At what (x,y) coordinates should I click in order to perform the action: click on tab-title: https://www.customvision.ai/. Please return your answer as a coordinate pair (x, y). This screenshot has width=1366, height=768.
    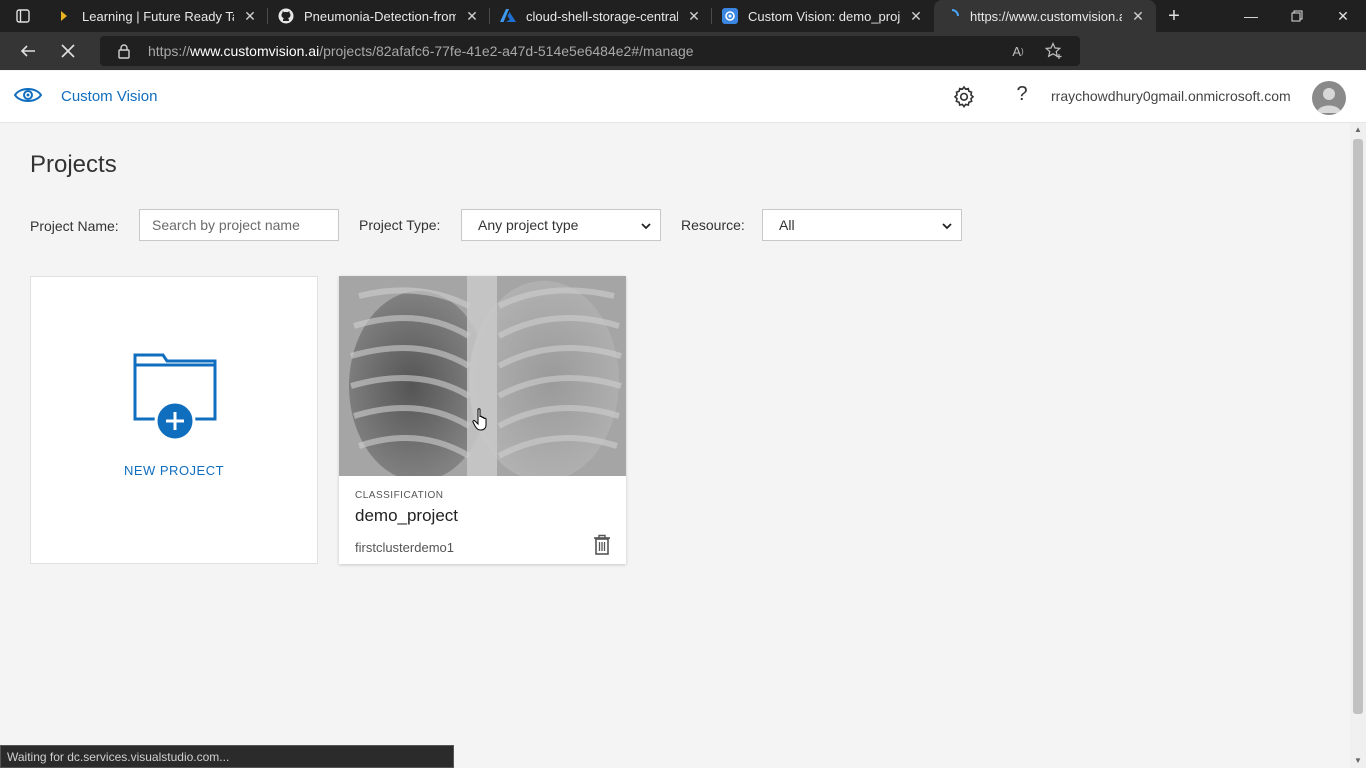
    Looking at the image, I should click on (1046, 16).